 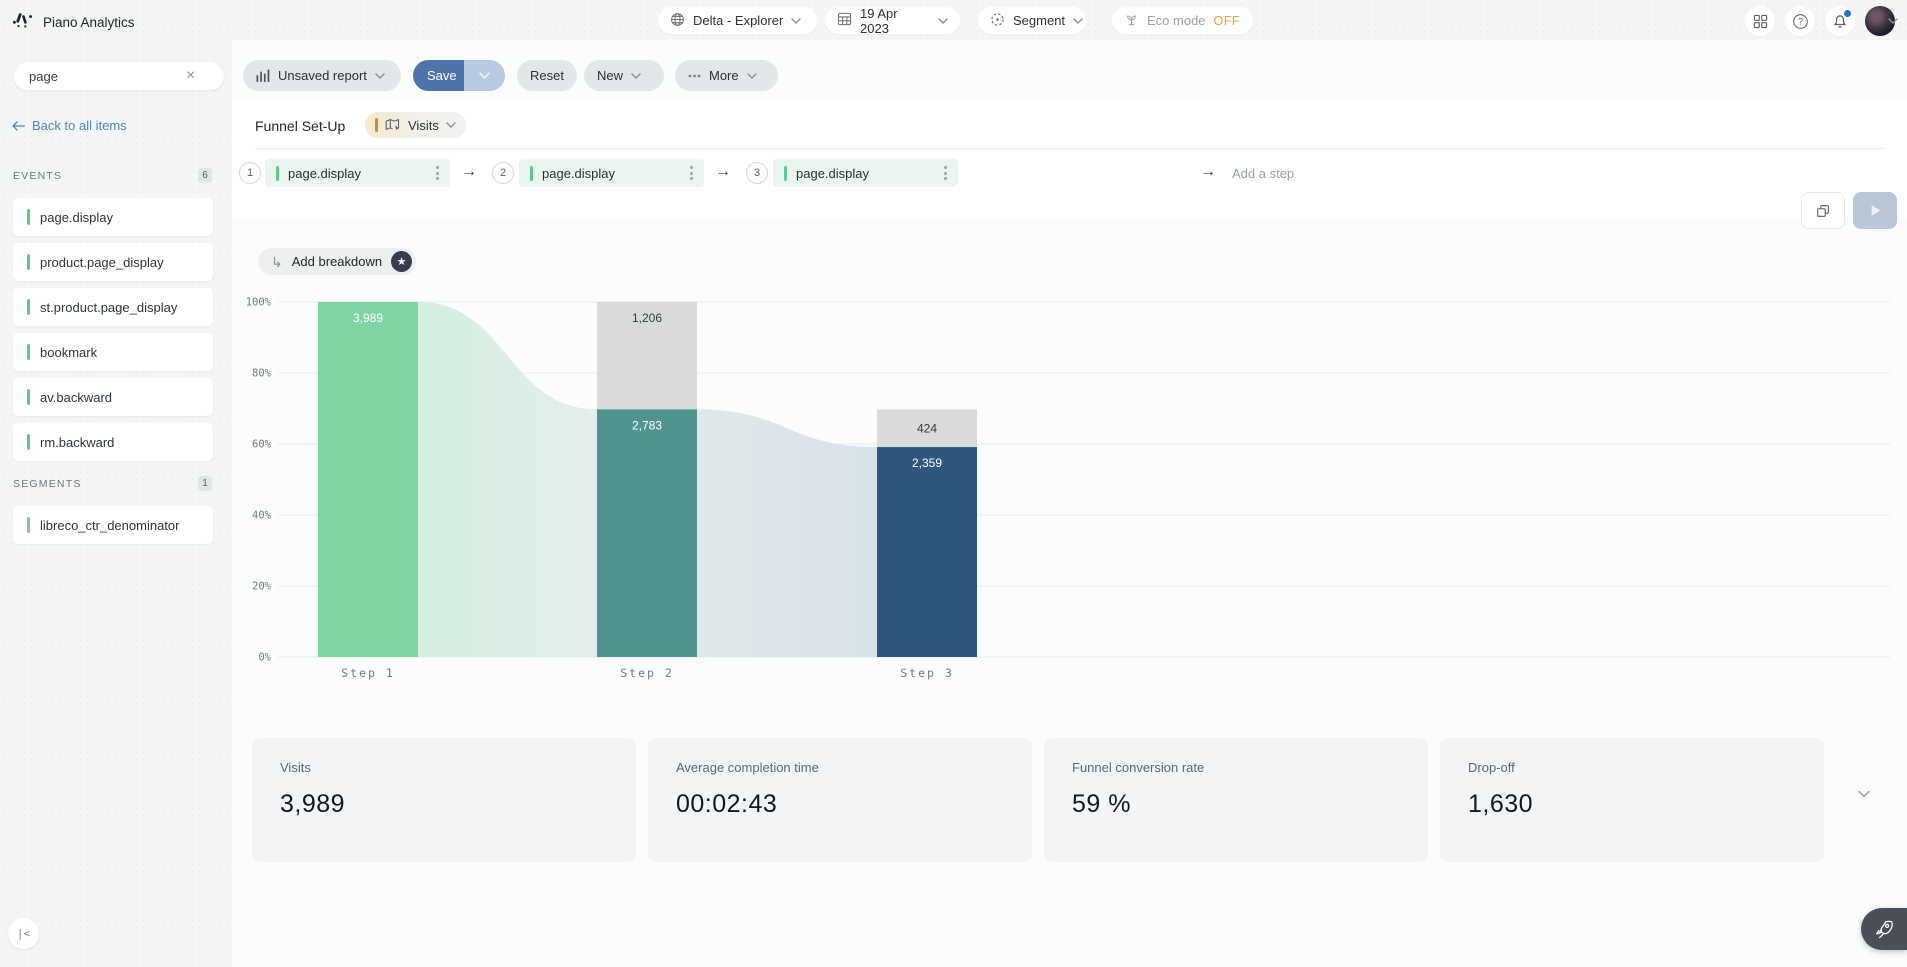 What do you see at coordinates (1069, 148) in the screenshot?
I see `divider` at bounding box center [1069, 148].